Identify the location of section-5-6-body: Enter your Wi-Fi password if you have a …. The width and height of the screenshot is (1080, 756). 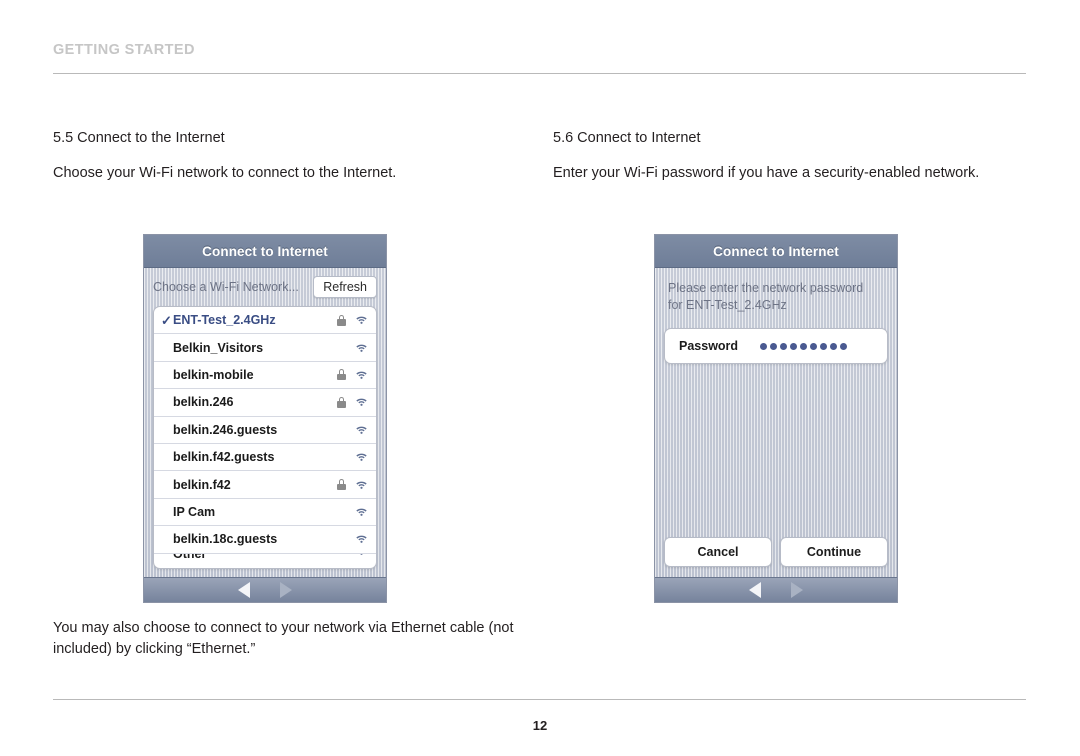
(766, 173).